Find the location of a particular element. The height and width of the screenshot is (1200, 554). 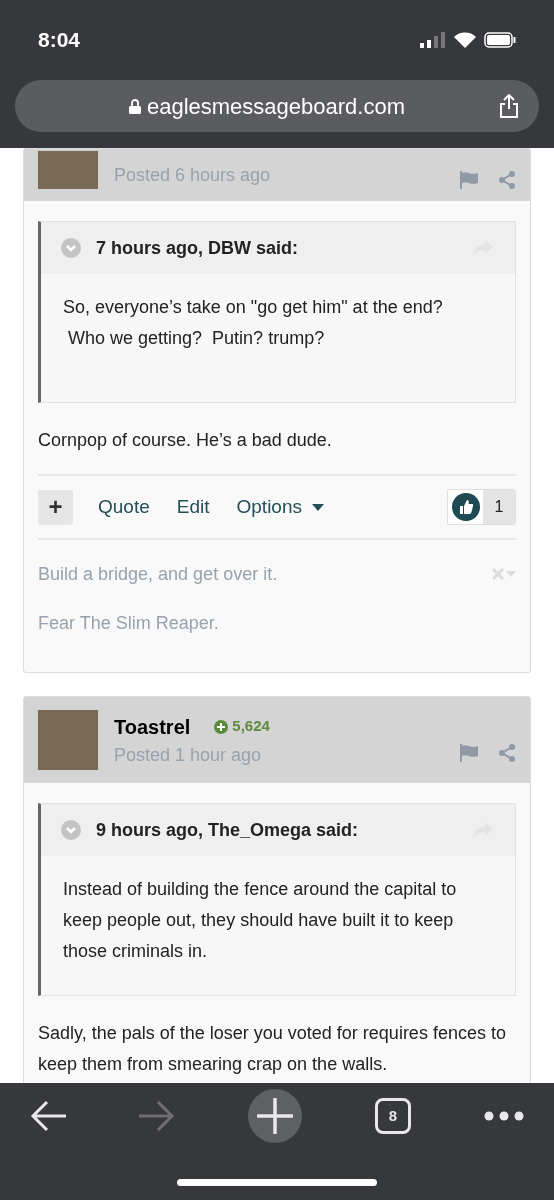

post-text: Cornpop of course. He’s a bad dude. is located at coordinates (185, 440).